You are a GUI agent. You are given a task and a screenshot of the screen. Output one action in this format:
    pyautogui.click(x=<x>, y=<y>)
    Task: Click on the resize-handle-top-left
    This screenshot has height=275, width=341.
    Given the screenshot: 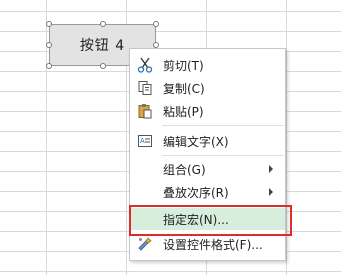 What is the action you would take?
    pyautogui.click(x=49, y=24)
    